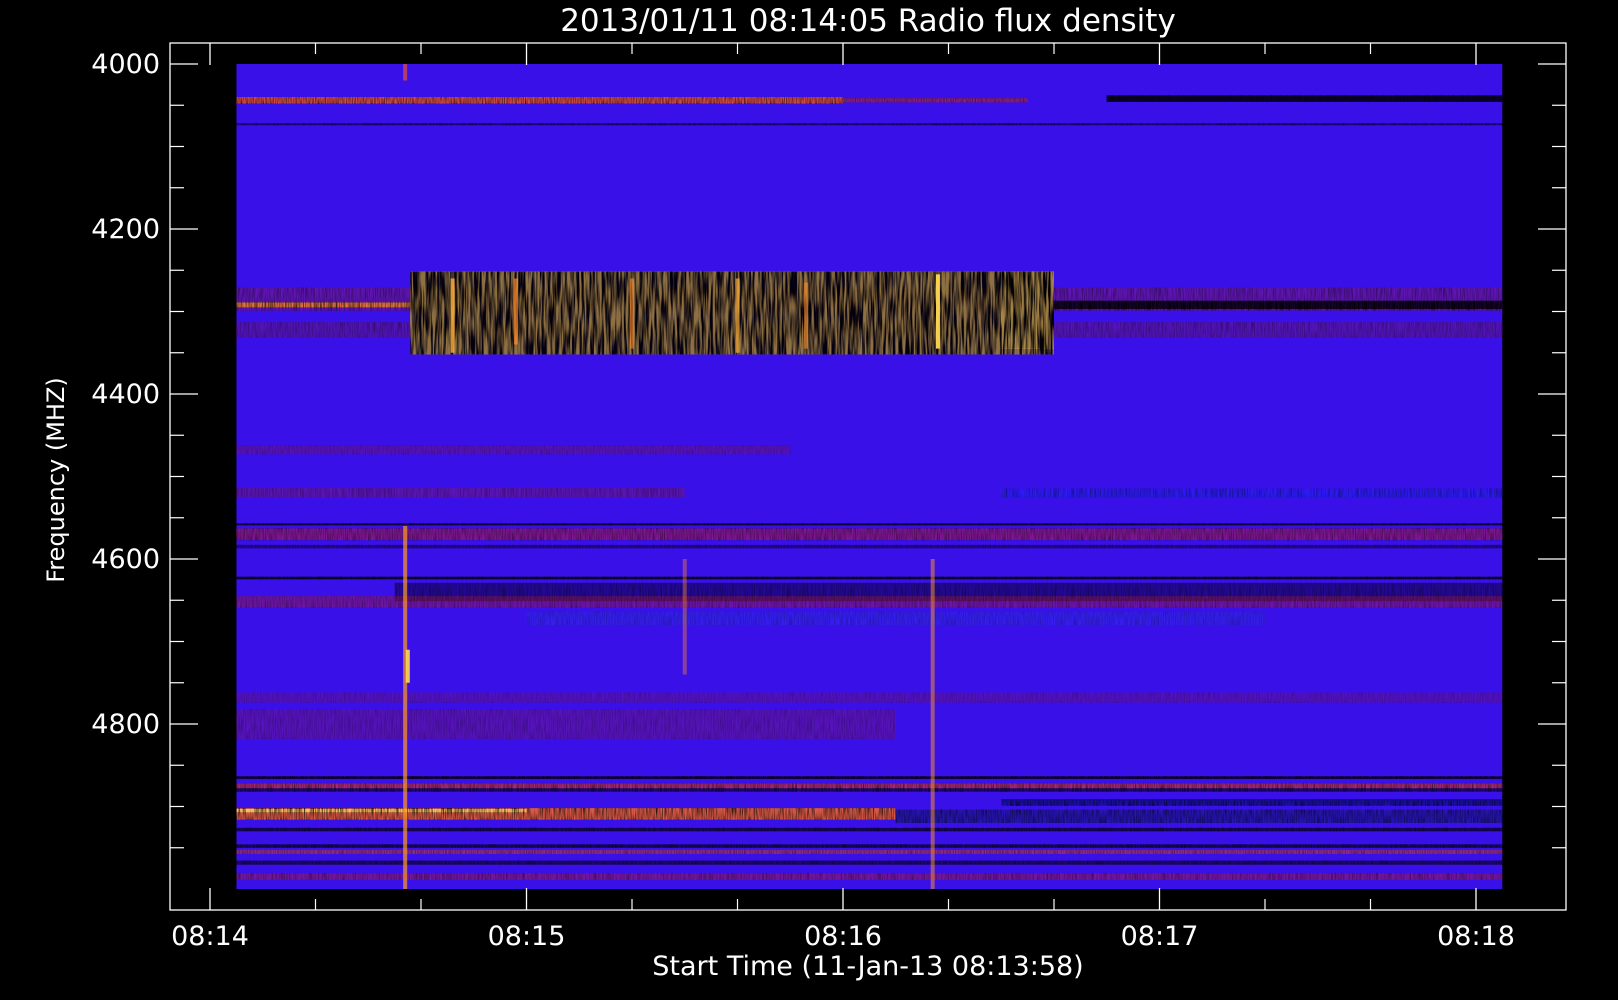 The width and height of the screenshot is (1618, 1000). What do you see at coordinates (125, 394) in the screenshot?
I see `y-tick-label: 4400` at bounding box center [125, 394].